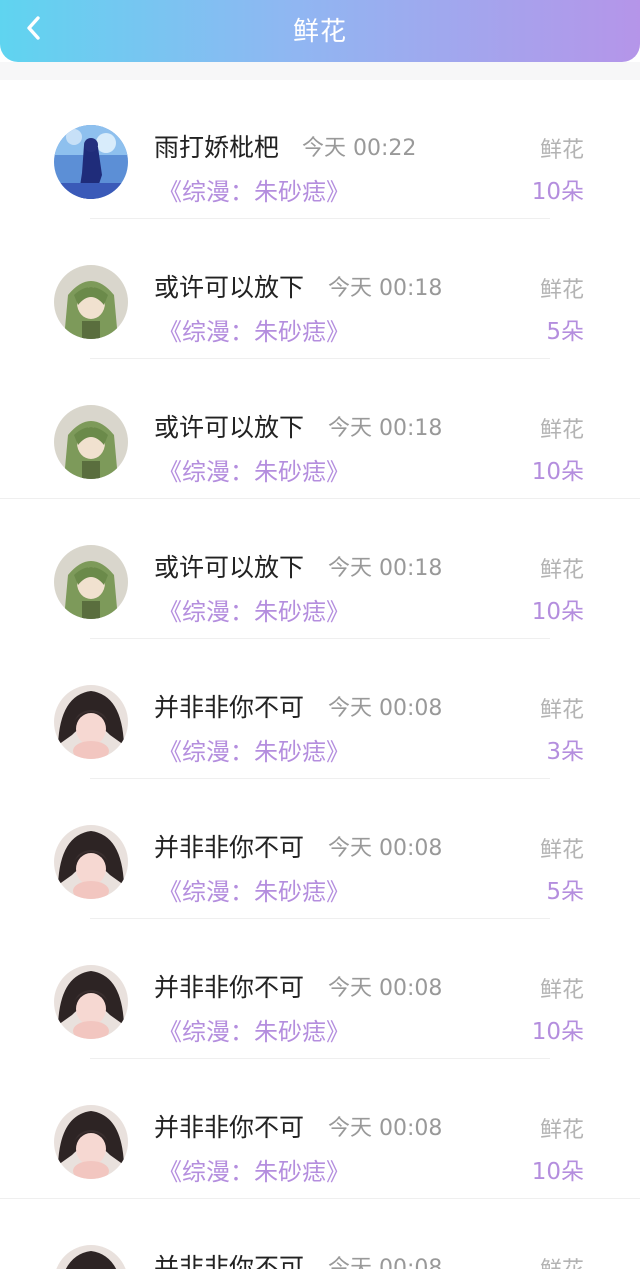 The height and width of the screenshot is (1269, 640). What do you see at coordinates (320, 710) in the screenshot?
I see `gift-record-item: 并非非你不可 今天 00:08 《综漫：朱砂痣》 鲜花 3朵` at bounding box center [320, 710].